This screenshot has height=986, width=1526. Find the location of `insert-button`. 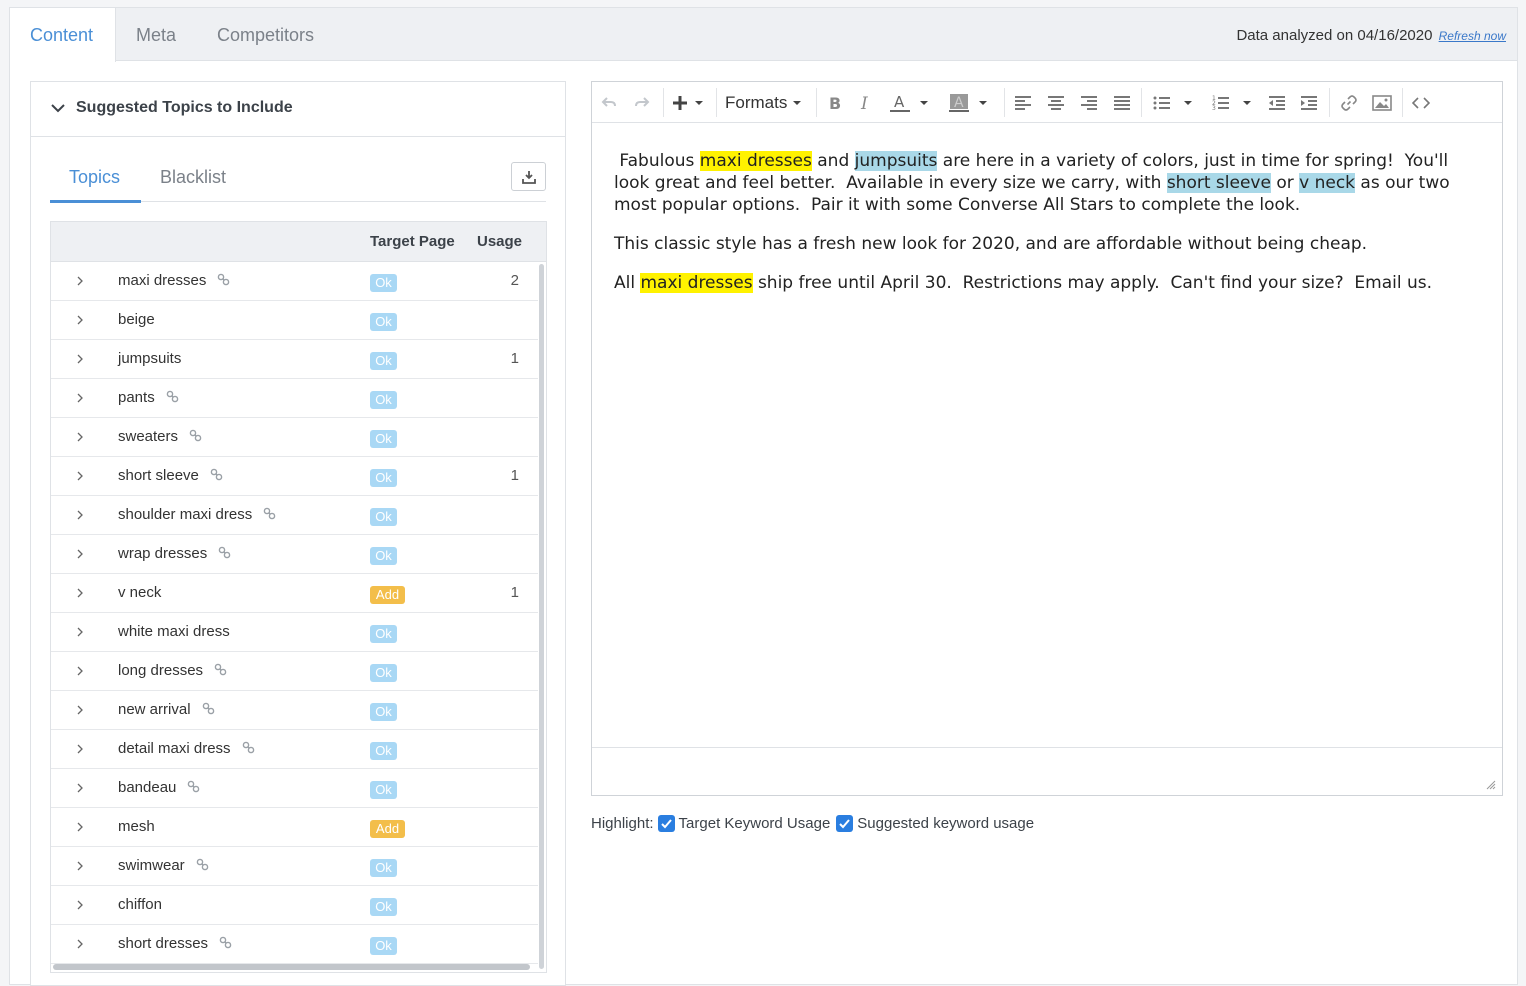

insert-button is located at coordinates (687, 102).